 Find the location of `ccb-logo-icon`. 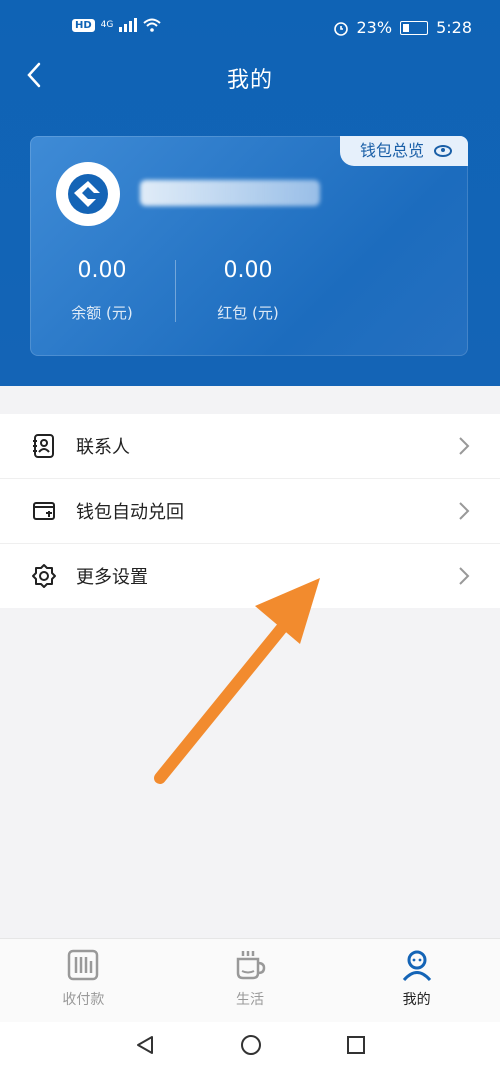

ccb-logo-icon is located at coordinates (88, 194).